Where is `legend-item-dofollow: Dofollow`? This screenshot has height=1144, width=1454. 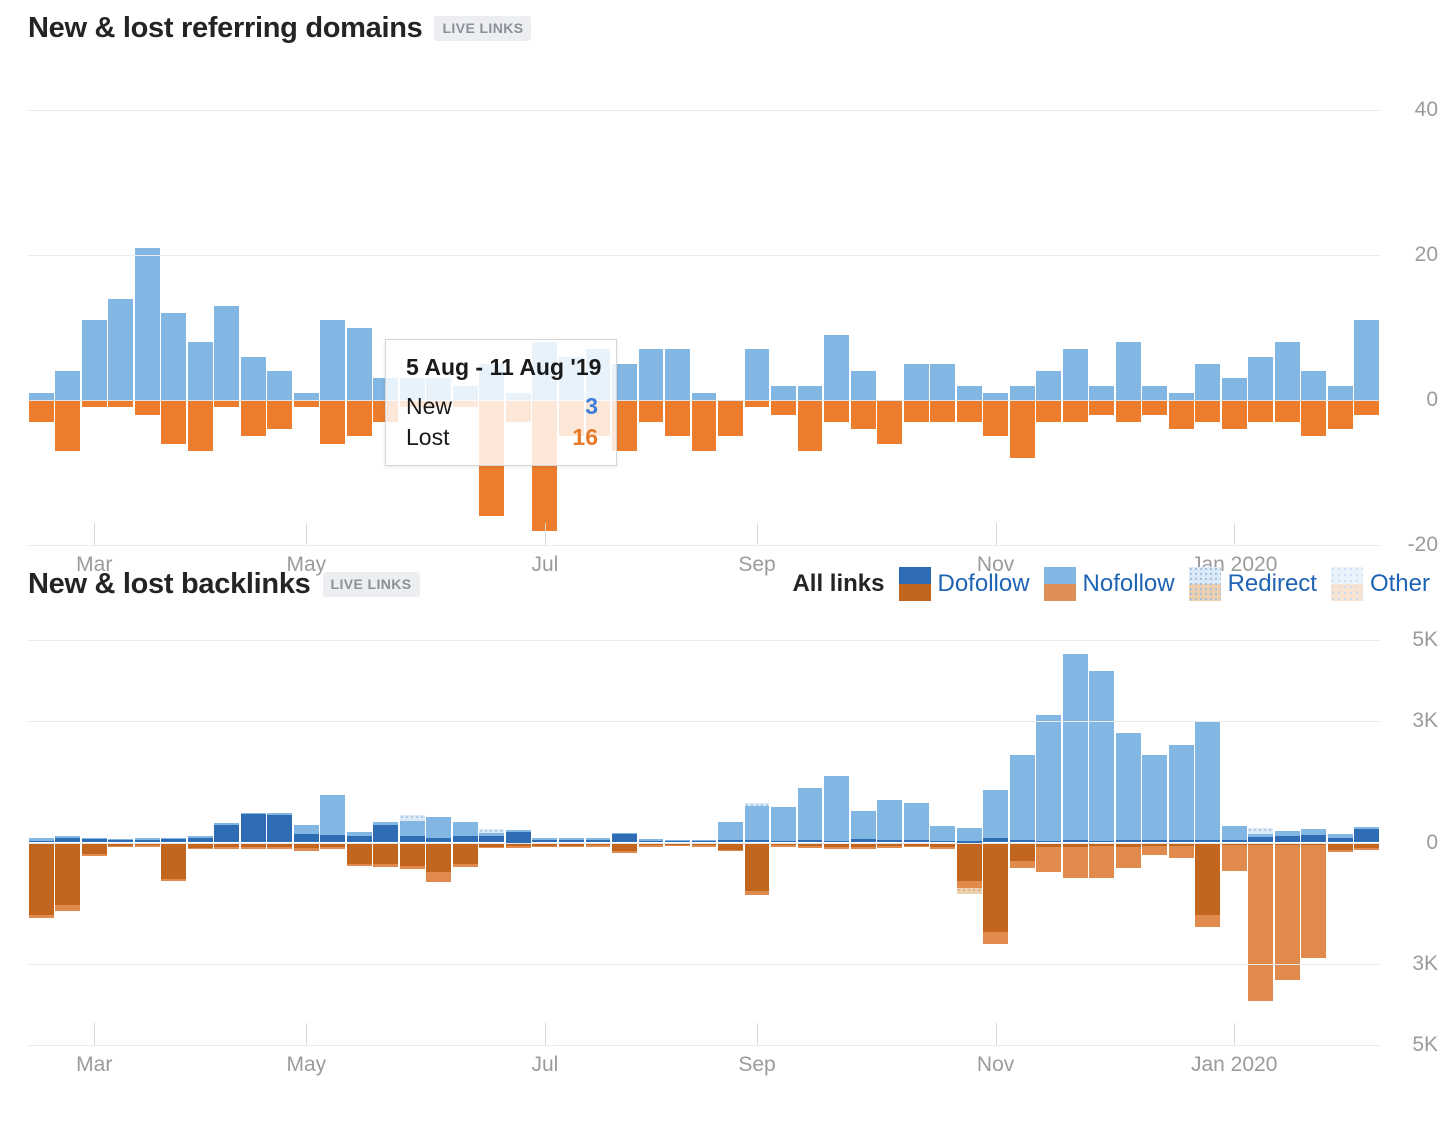 legend-item-dofollow: Dofollow is located at coordinates (964, 584).